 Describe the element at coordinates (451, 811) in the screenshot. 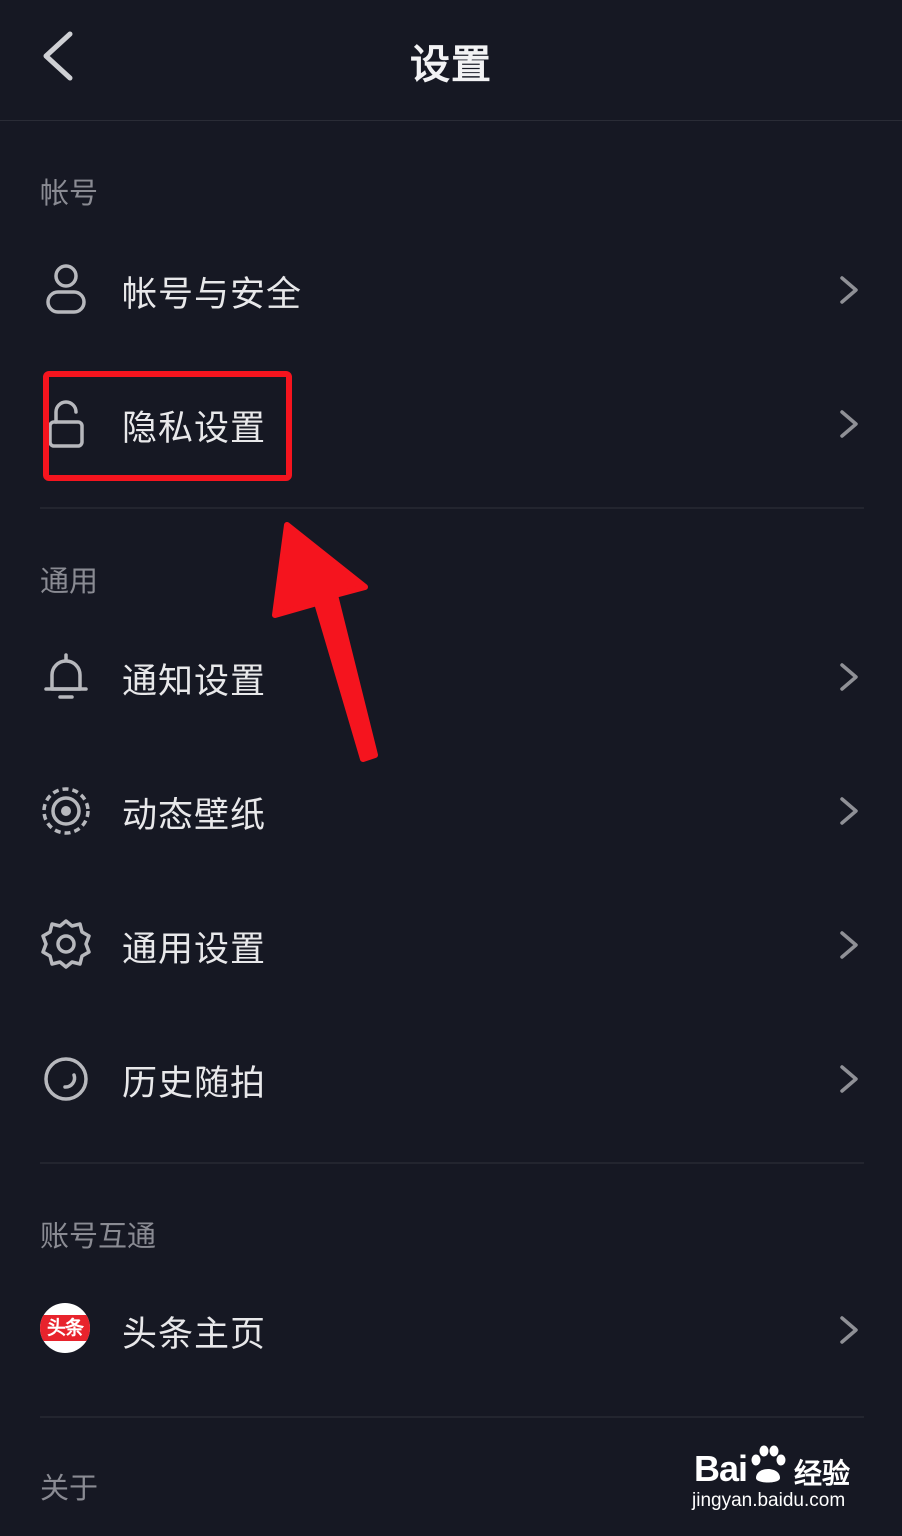

I see `settings-item-live-wallpaper: 动态壁纸` at that location.